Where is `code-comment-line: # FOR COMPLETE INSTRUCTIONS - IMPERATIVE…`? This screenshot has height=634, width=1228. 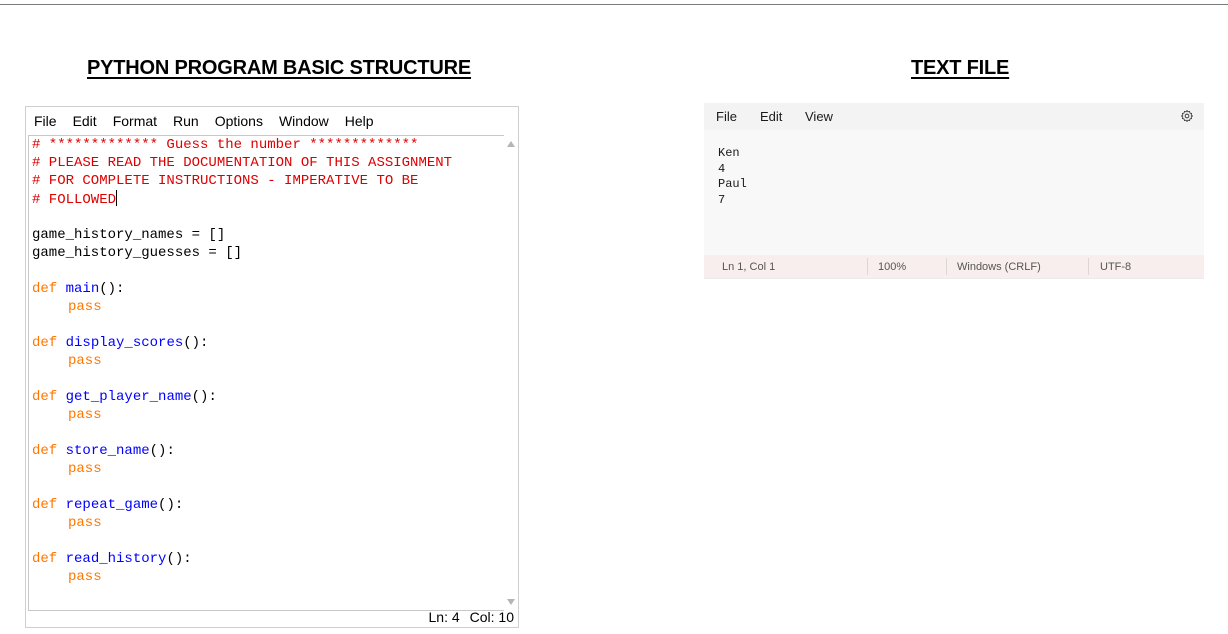
code-comment-line: # FOR COMPLETE INSTRUCTIONS - IMPERATIVE… is located at coordinates (225, 181).